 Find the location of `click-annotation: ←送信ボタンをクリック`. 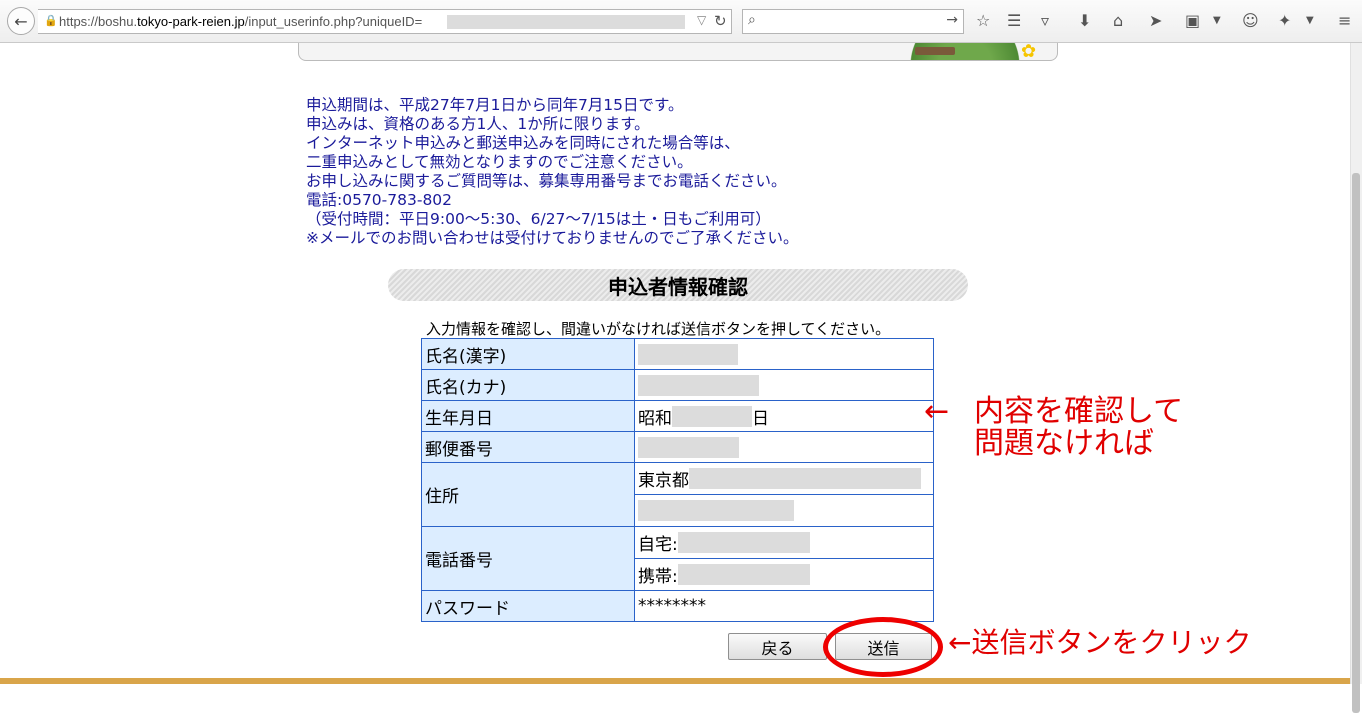

click-annotation: ←送信ボタンをクリック is located at coordinates (1100, 642).